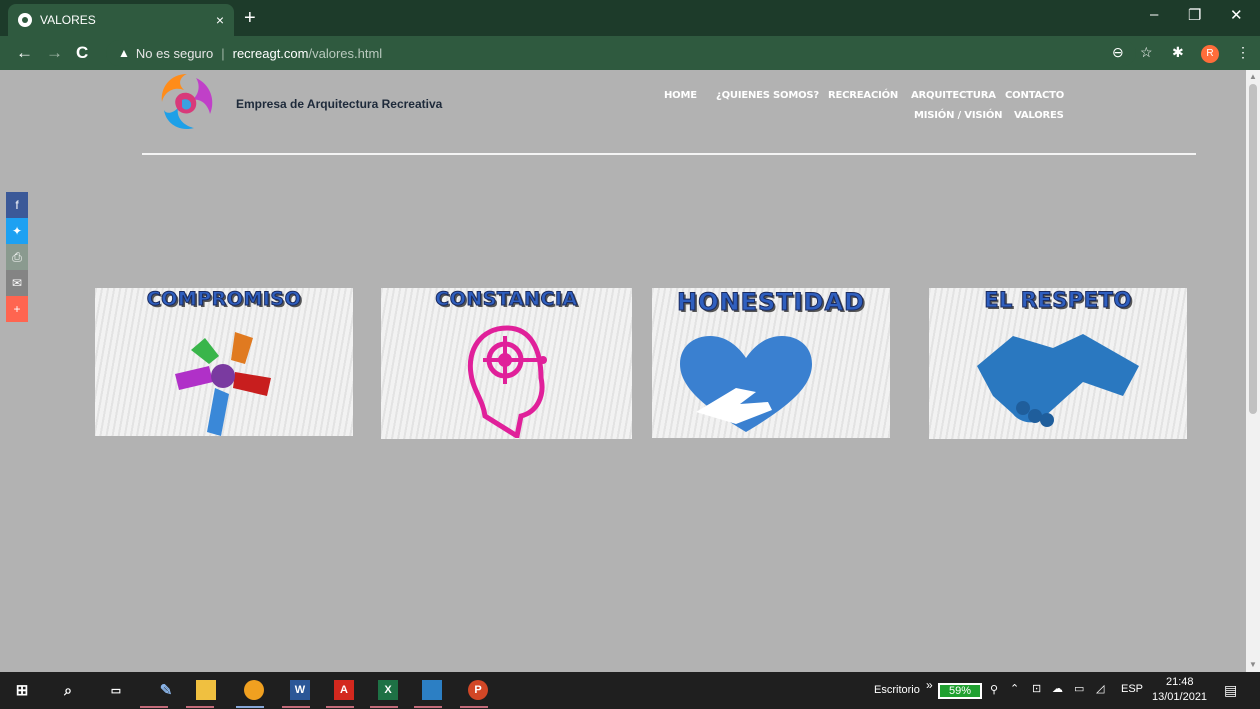  I want to click on nav-arquitectura: ARQUITECTURA, so click(953, 95).